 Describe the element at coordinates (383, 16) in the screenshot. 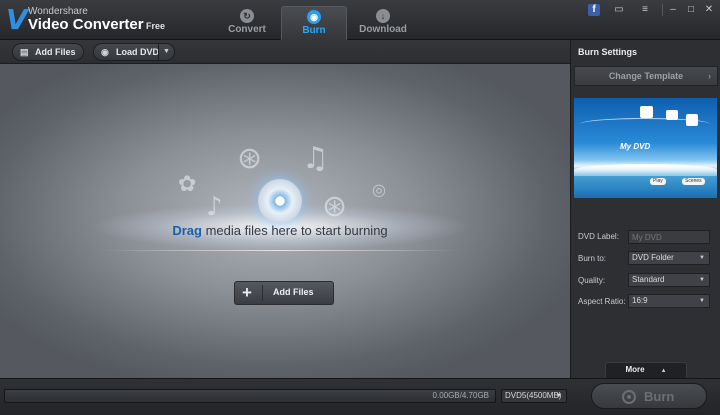

I see `download-icon: ↓` at that location.